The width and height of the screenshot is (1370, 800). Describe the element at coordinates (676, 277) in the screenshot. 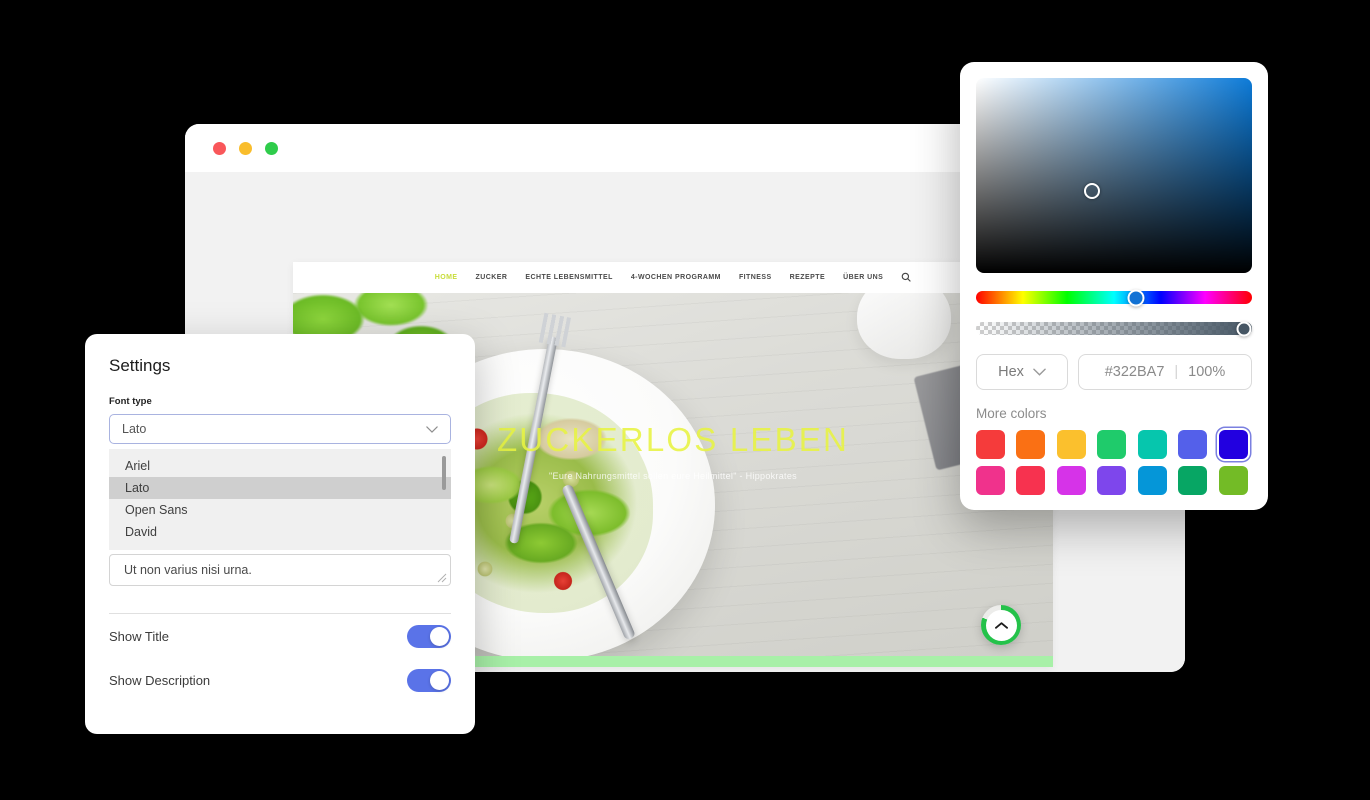

I see `nav-item-4-wochen-programm: 4-WOCHEN PROGRAMM` at that location.